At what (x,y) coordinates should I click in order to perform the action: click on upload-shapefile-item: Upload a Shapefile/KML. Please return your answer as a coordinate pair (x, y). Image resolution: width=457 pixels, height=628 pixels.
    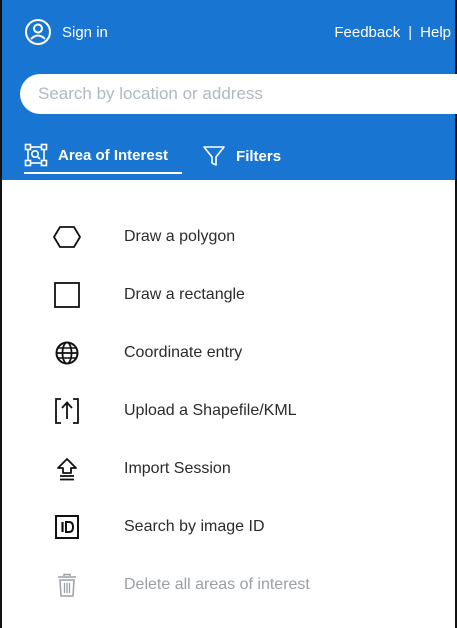
    Looking at the image, I should click on (228, 411).